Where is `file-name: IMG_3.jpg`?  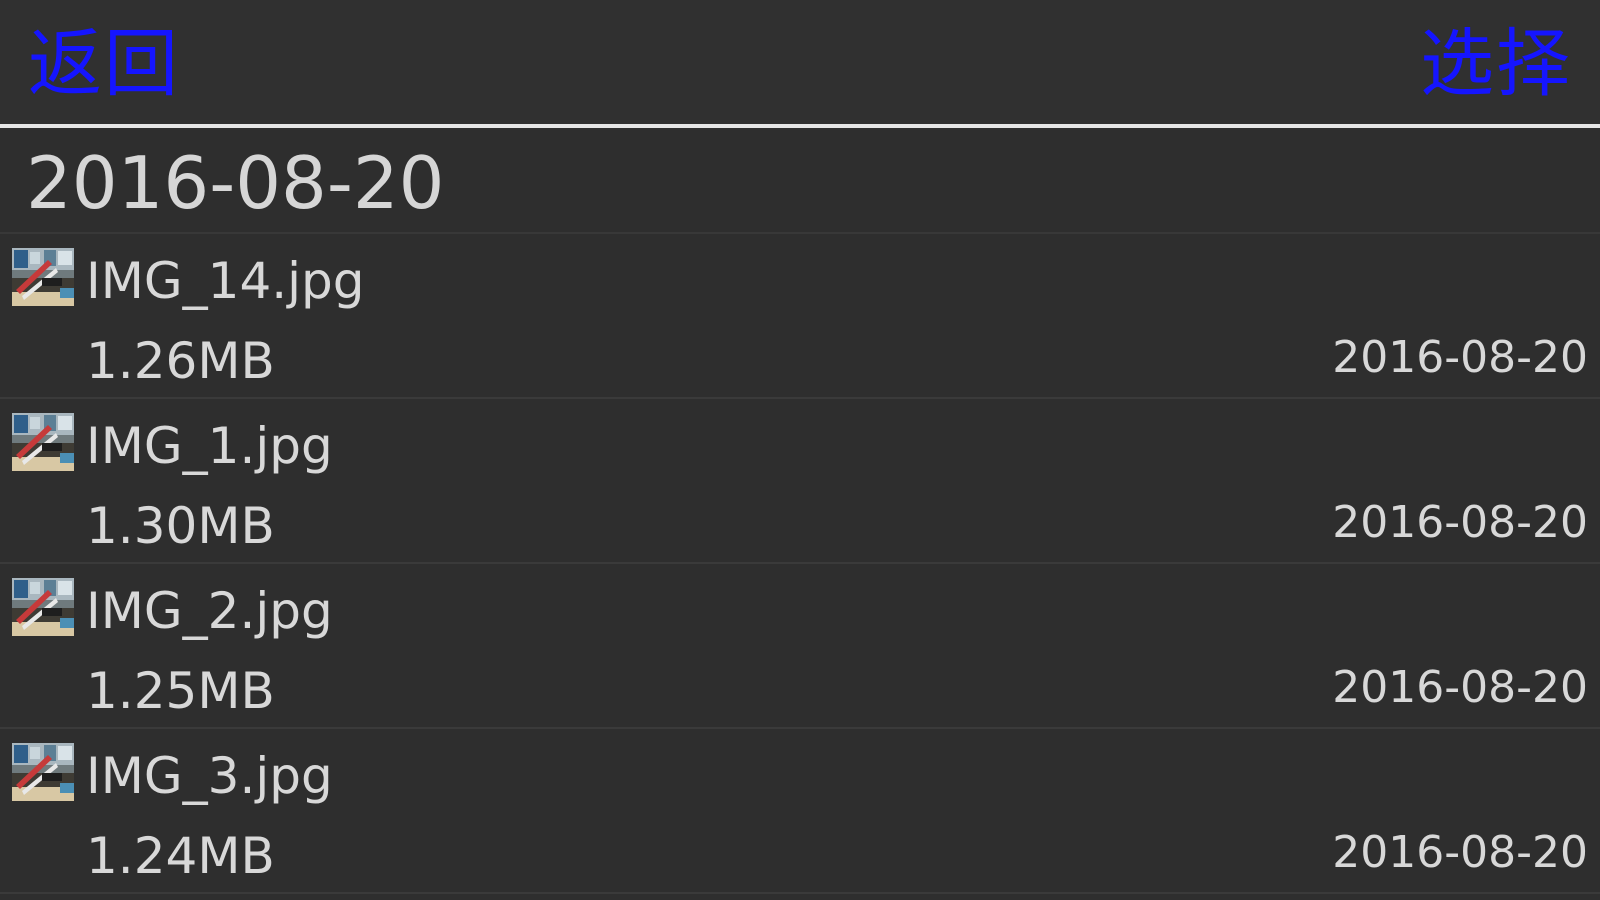
file-name: IMG_3.jpg is located at coordinates (209, 776).